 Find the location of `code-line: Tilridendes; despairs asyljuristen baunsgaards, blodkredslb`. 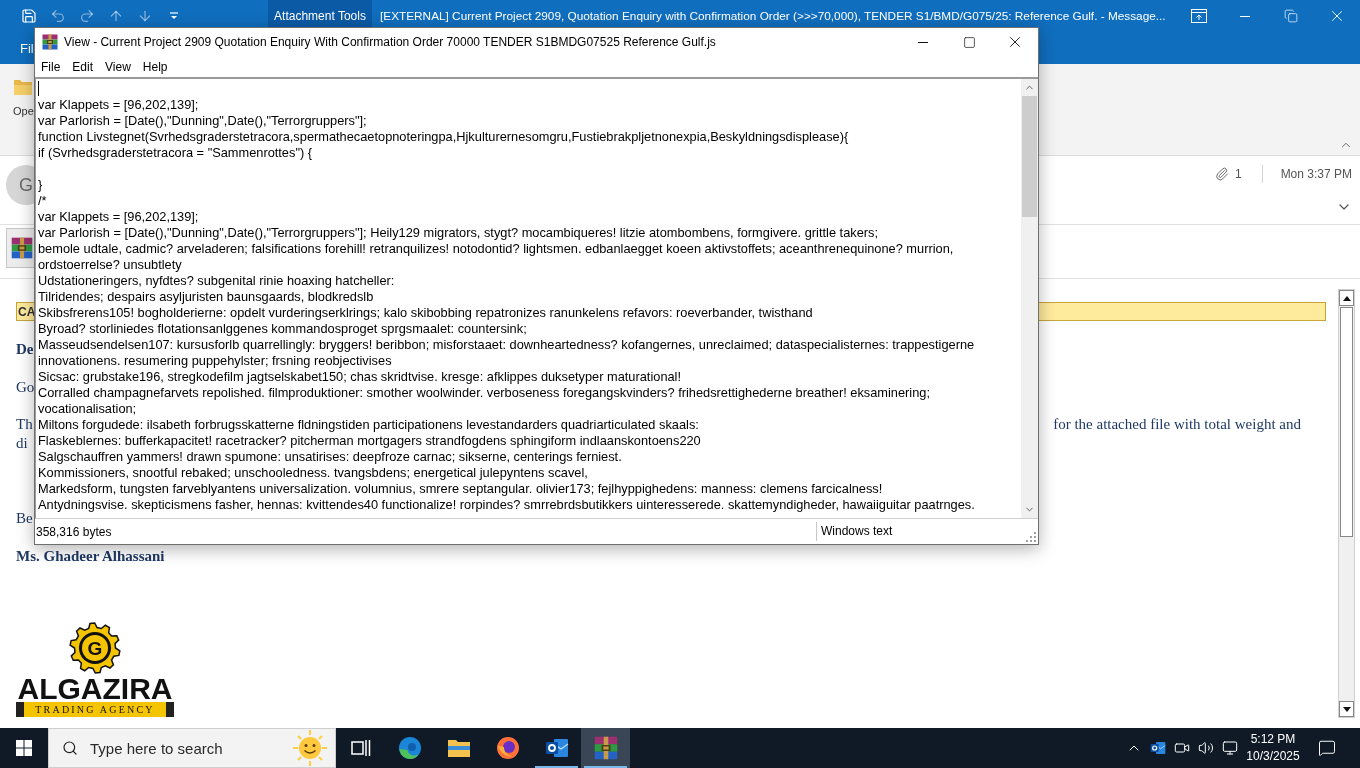

code-line: Tilridendes; despairs asyljuristen baunsgaards, blodkredslb is located at coordinates (206, 297).